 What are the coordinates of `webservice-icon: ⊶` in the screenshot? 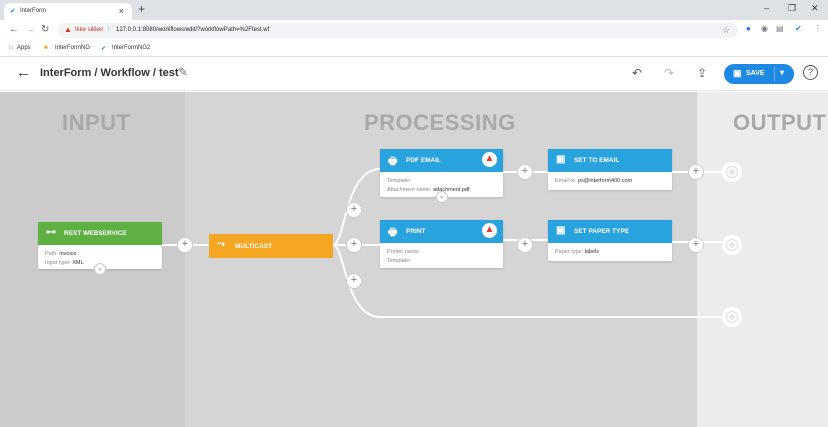 It's located at (51, 232).